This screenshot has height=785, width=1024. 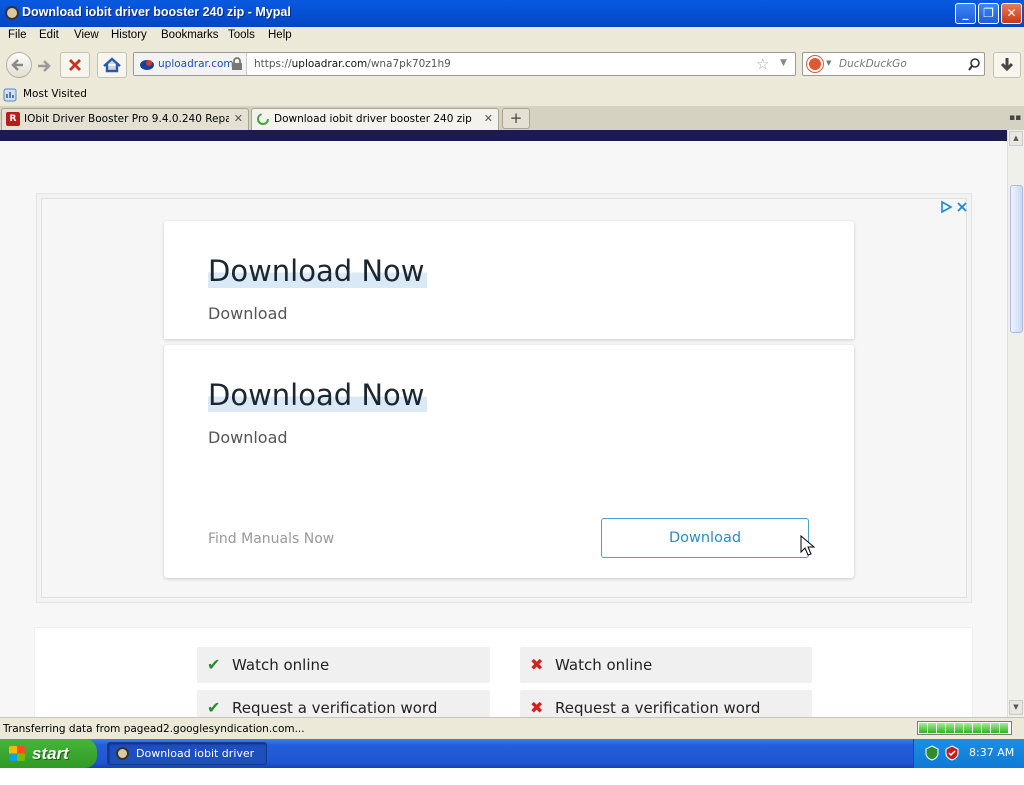 I want to click on url-text: https://uploadrar.com/wna7pk70z1h9, so click(x=352, y=64).